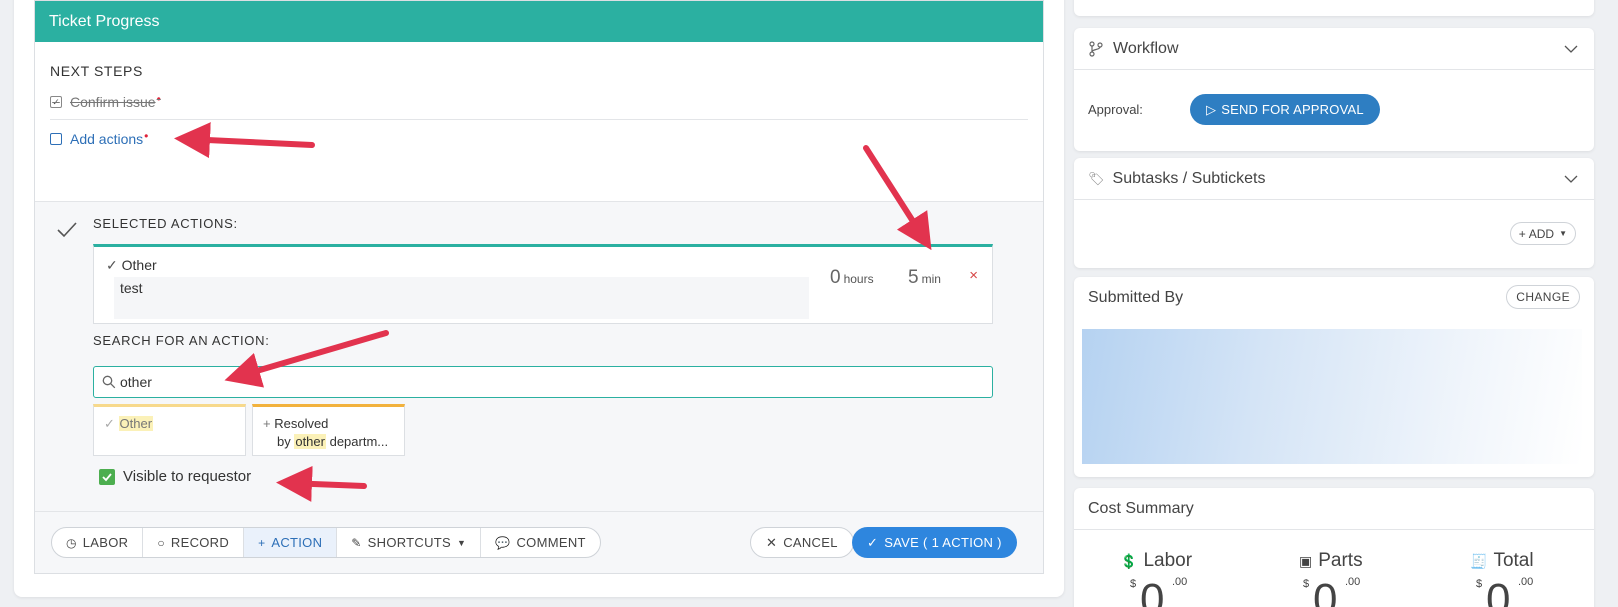 This screenshot has height=607, width=1618. Describe the element at coordinates (539, 21) in the screenshot. I see `ticket-progress-header: Ticket Progress` at that location.